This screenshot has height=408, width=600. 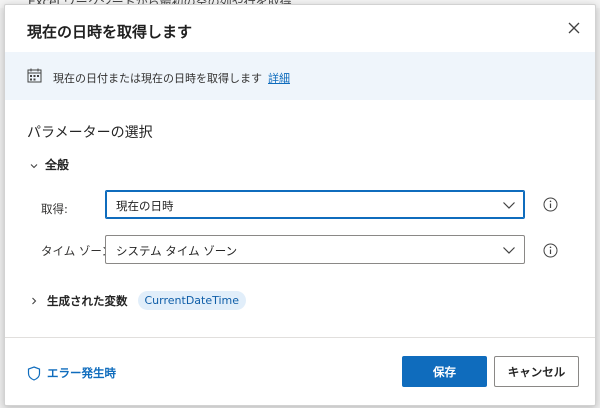 What do you see at coordinates (574, 28) in the screenshot?
I see `close-icon` at bounding box center [574, 28].